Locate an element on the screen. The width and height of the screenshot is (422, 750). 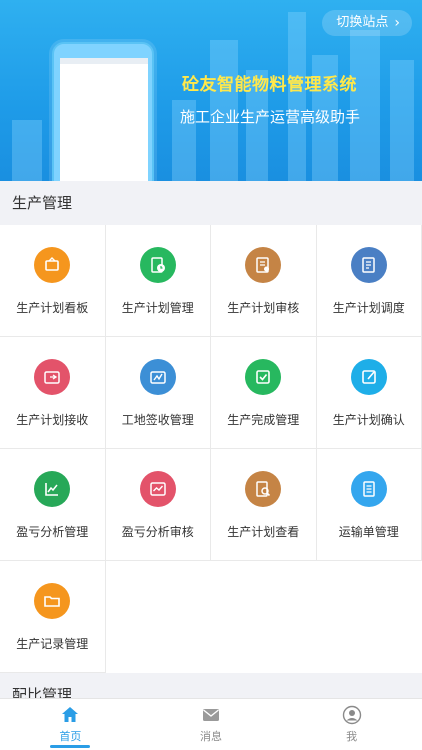
audit-doc-icon is located at coordinates (263, 265).